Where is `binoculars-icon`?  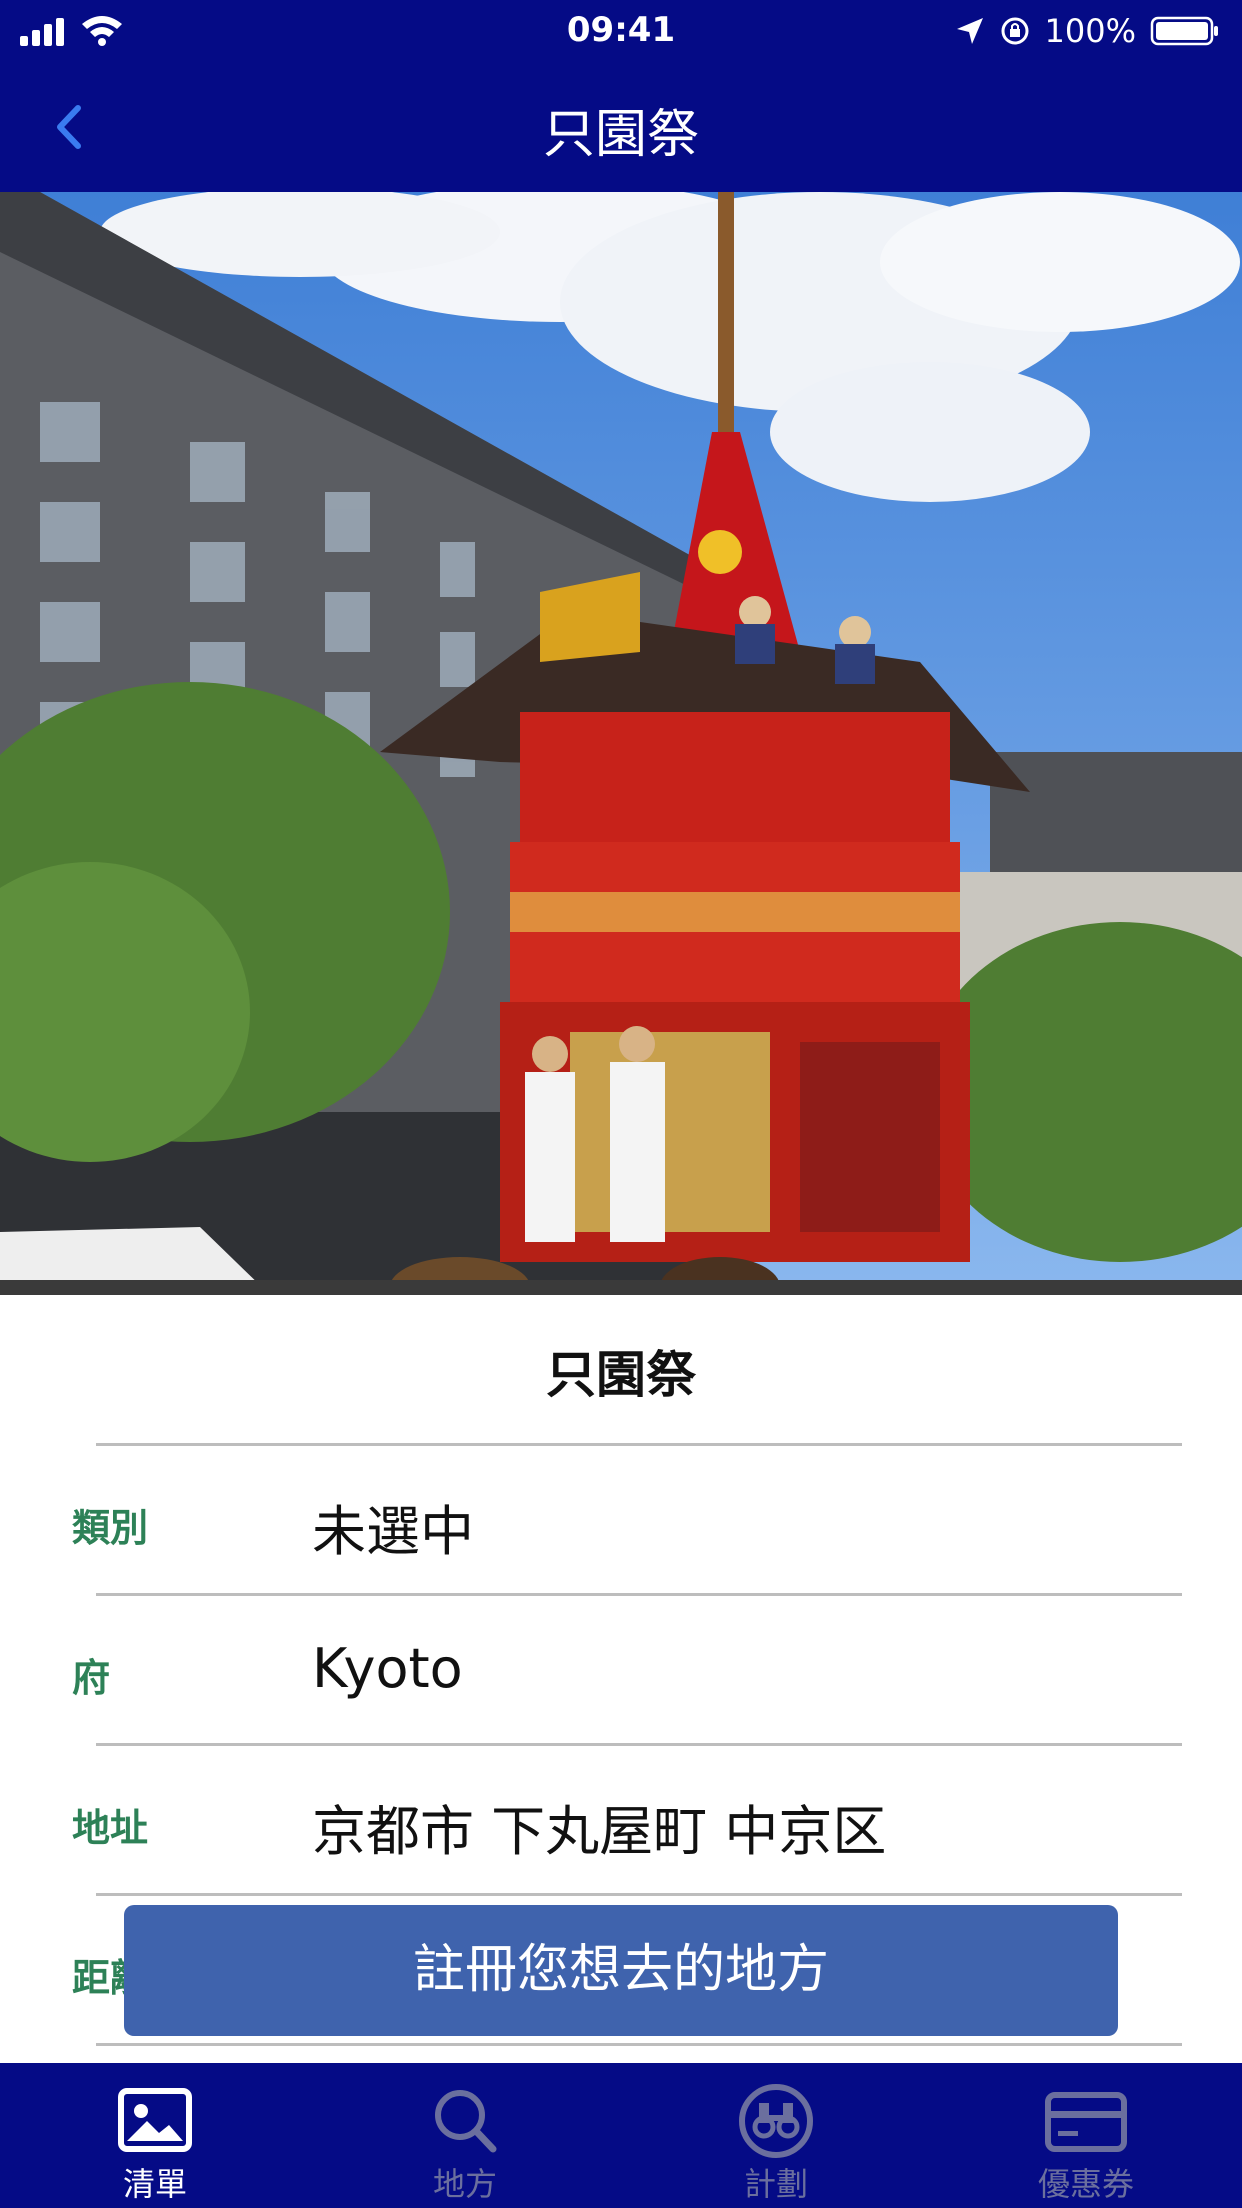 binoculars-icon is located at coordinates (776, 2121).